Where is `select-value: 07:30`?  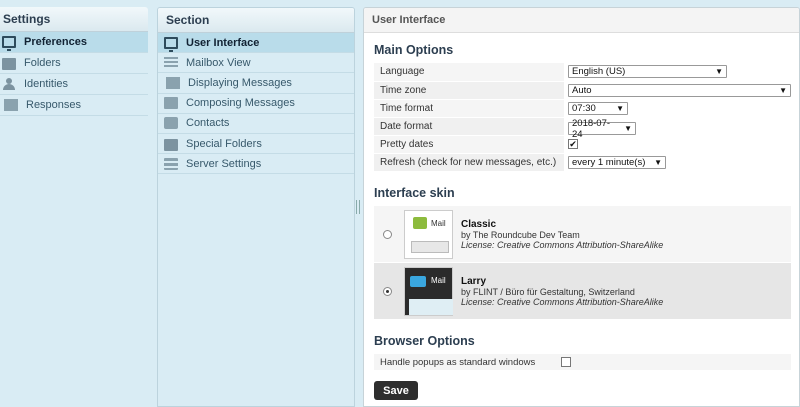
select-value: 07:30 is located at coordinates (584, 108).